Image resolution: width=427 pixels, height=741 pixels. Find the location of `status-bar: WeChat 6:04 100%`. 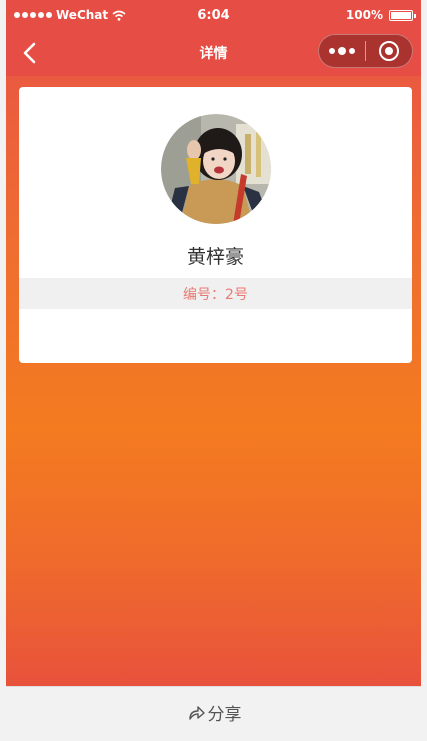

status-bar: WeChat 6:04 100% is located at coordinates (213, 15).